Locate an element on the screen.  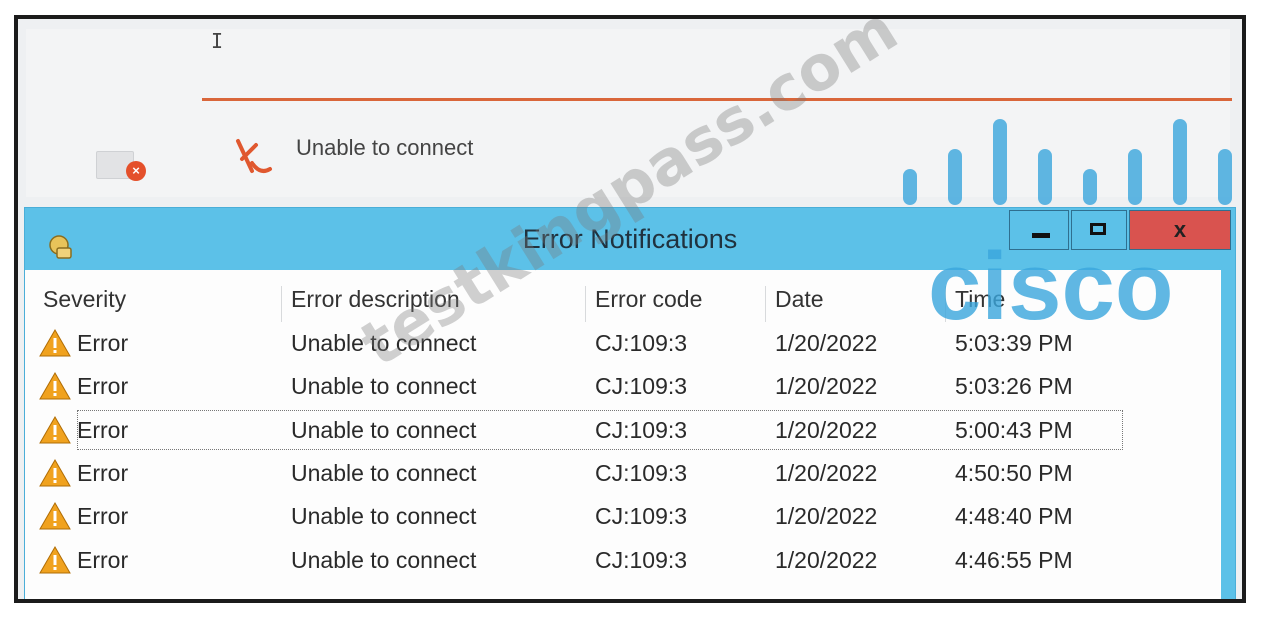
close-icon: x is located at coordinates (1180, 229).